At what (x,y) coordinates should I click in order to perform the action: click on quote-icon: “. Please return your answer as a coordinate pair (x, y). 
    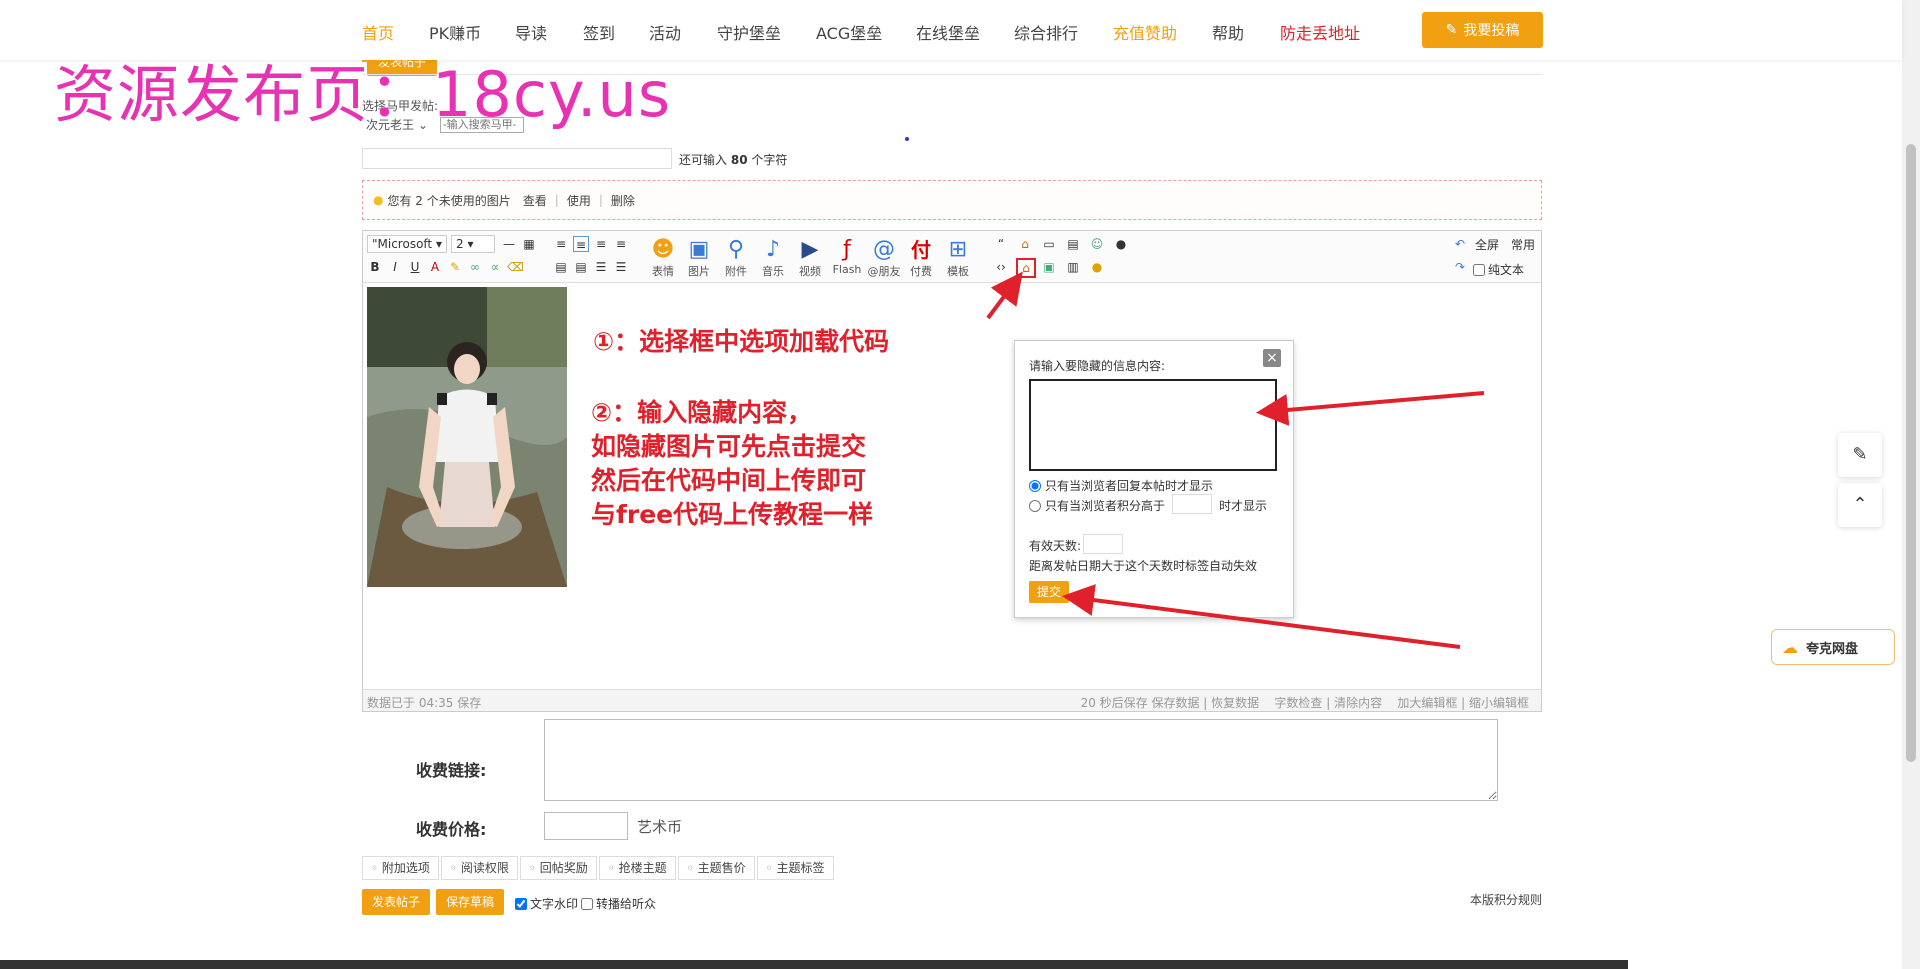
    Looking at the image, I should click on (1001, 244).